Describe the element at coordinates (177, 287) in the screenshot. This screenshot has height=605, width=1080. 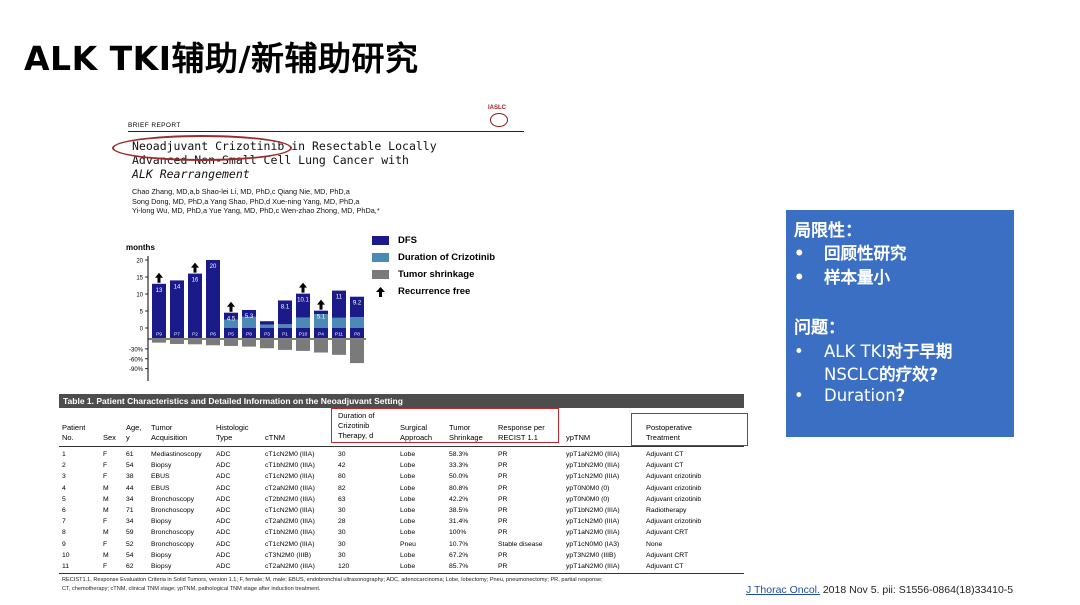
I see `bar-value-label: 14` at that location.